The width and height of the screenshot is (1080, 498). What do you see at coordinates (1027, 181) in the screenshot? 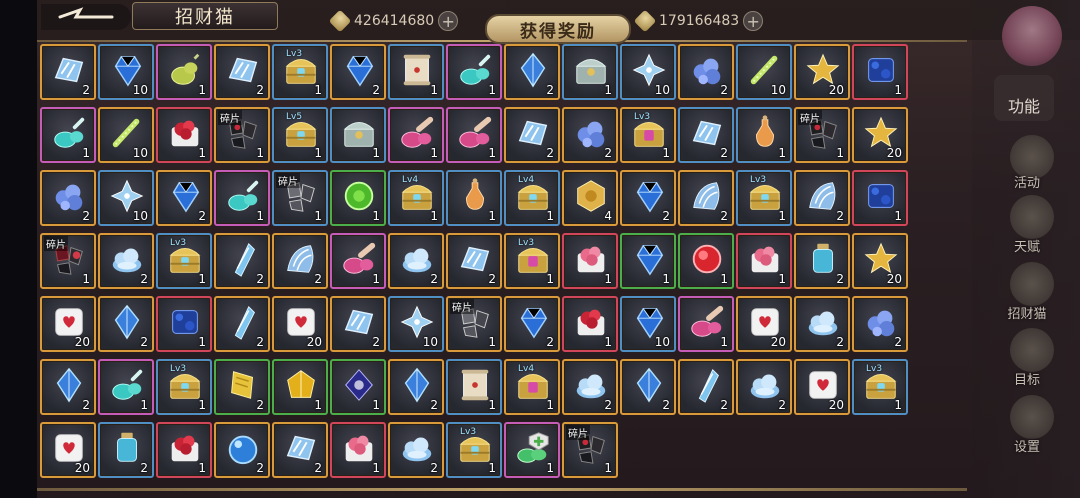
I see `menu-activity: 活动` at bounding box center [1027, 181].